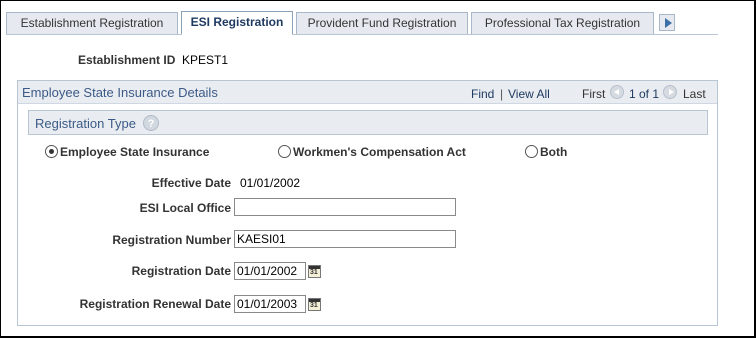 This screenshot has width=756, height=338. I want to click on registration-renewal-date-input, so click(270, 304).